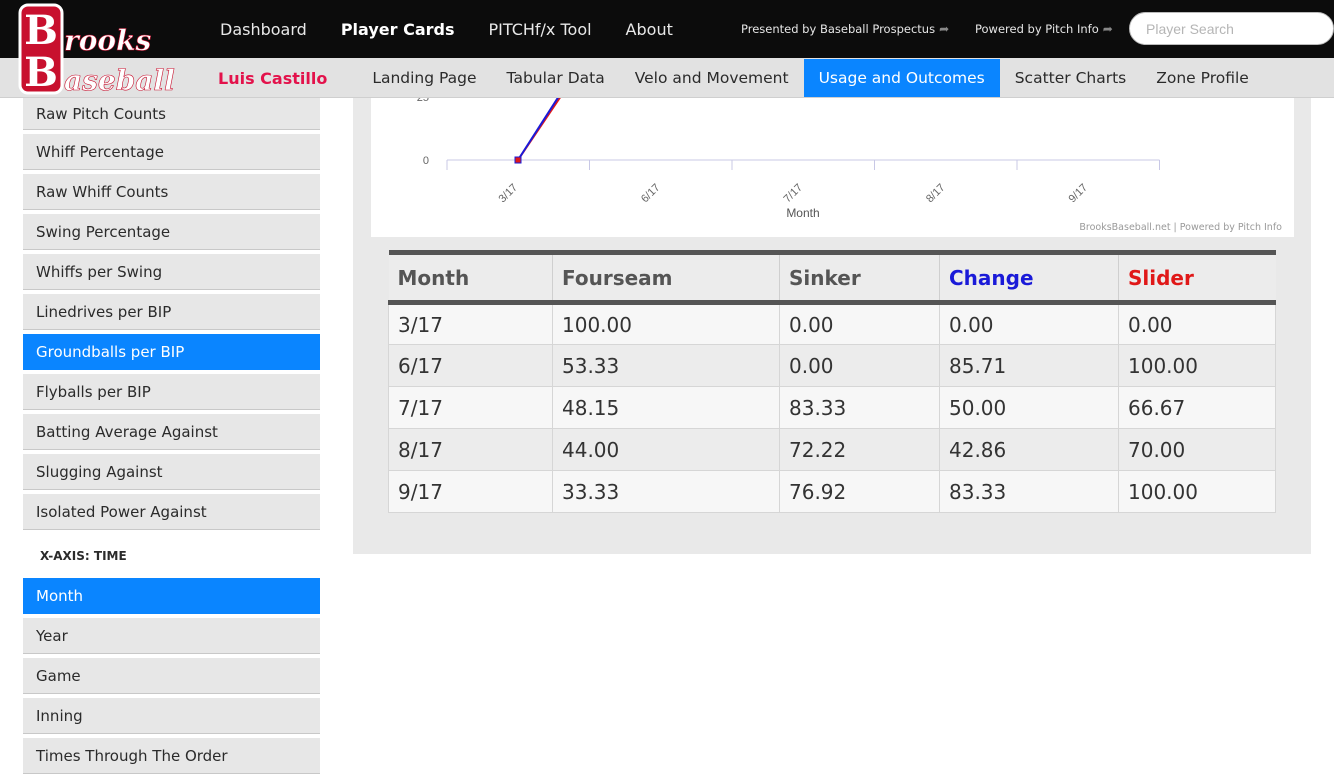 This screenshot has width=1334, height=778. What do you see at coordinates (171, 596) in the screenshot?
I see `sidebar-item-month: Month` at bounding box center [171, 596].